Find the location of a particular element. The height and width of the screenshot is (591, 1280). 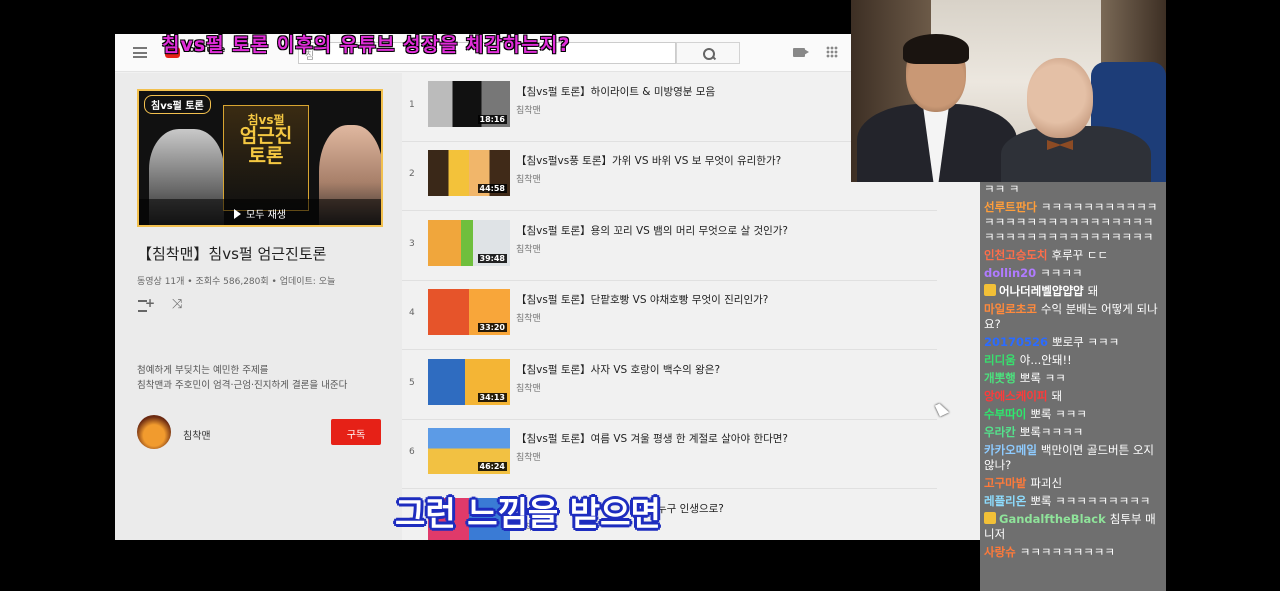

chat-nickname: 카카오메일 is located at coordinates (1010, 450).